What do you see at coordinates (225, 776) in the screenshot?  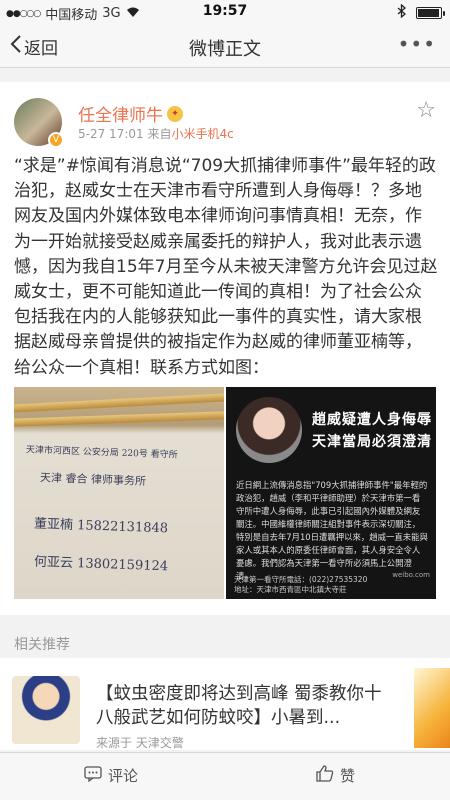 I see `bottom-action-bar: 评论 赞` at bounding box center [225, 776].